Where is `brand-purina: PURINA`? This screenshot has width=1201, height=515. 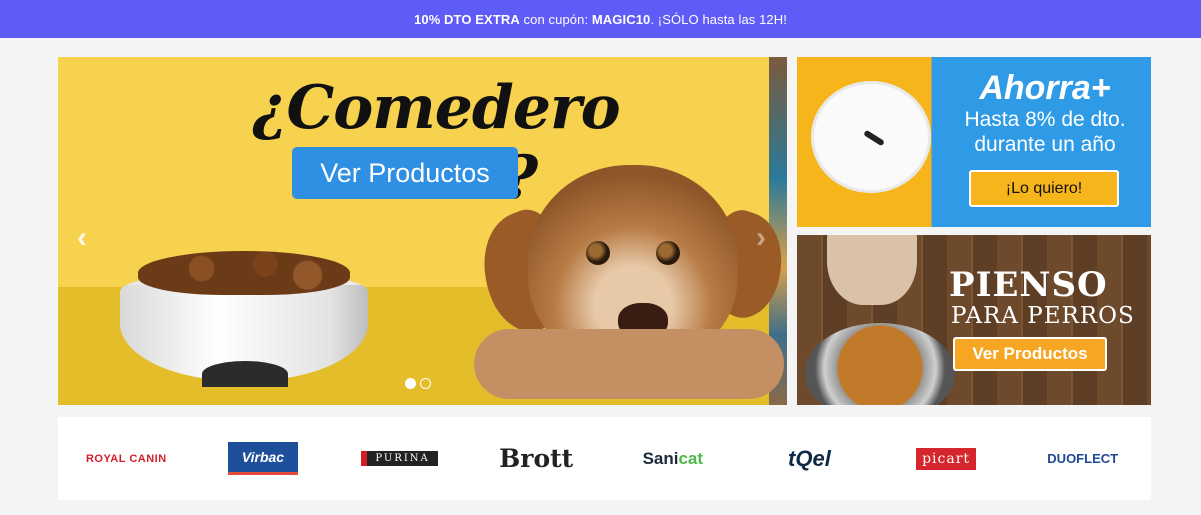
brand-purina: PURINA is located at coordinates (399, 458).